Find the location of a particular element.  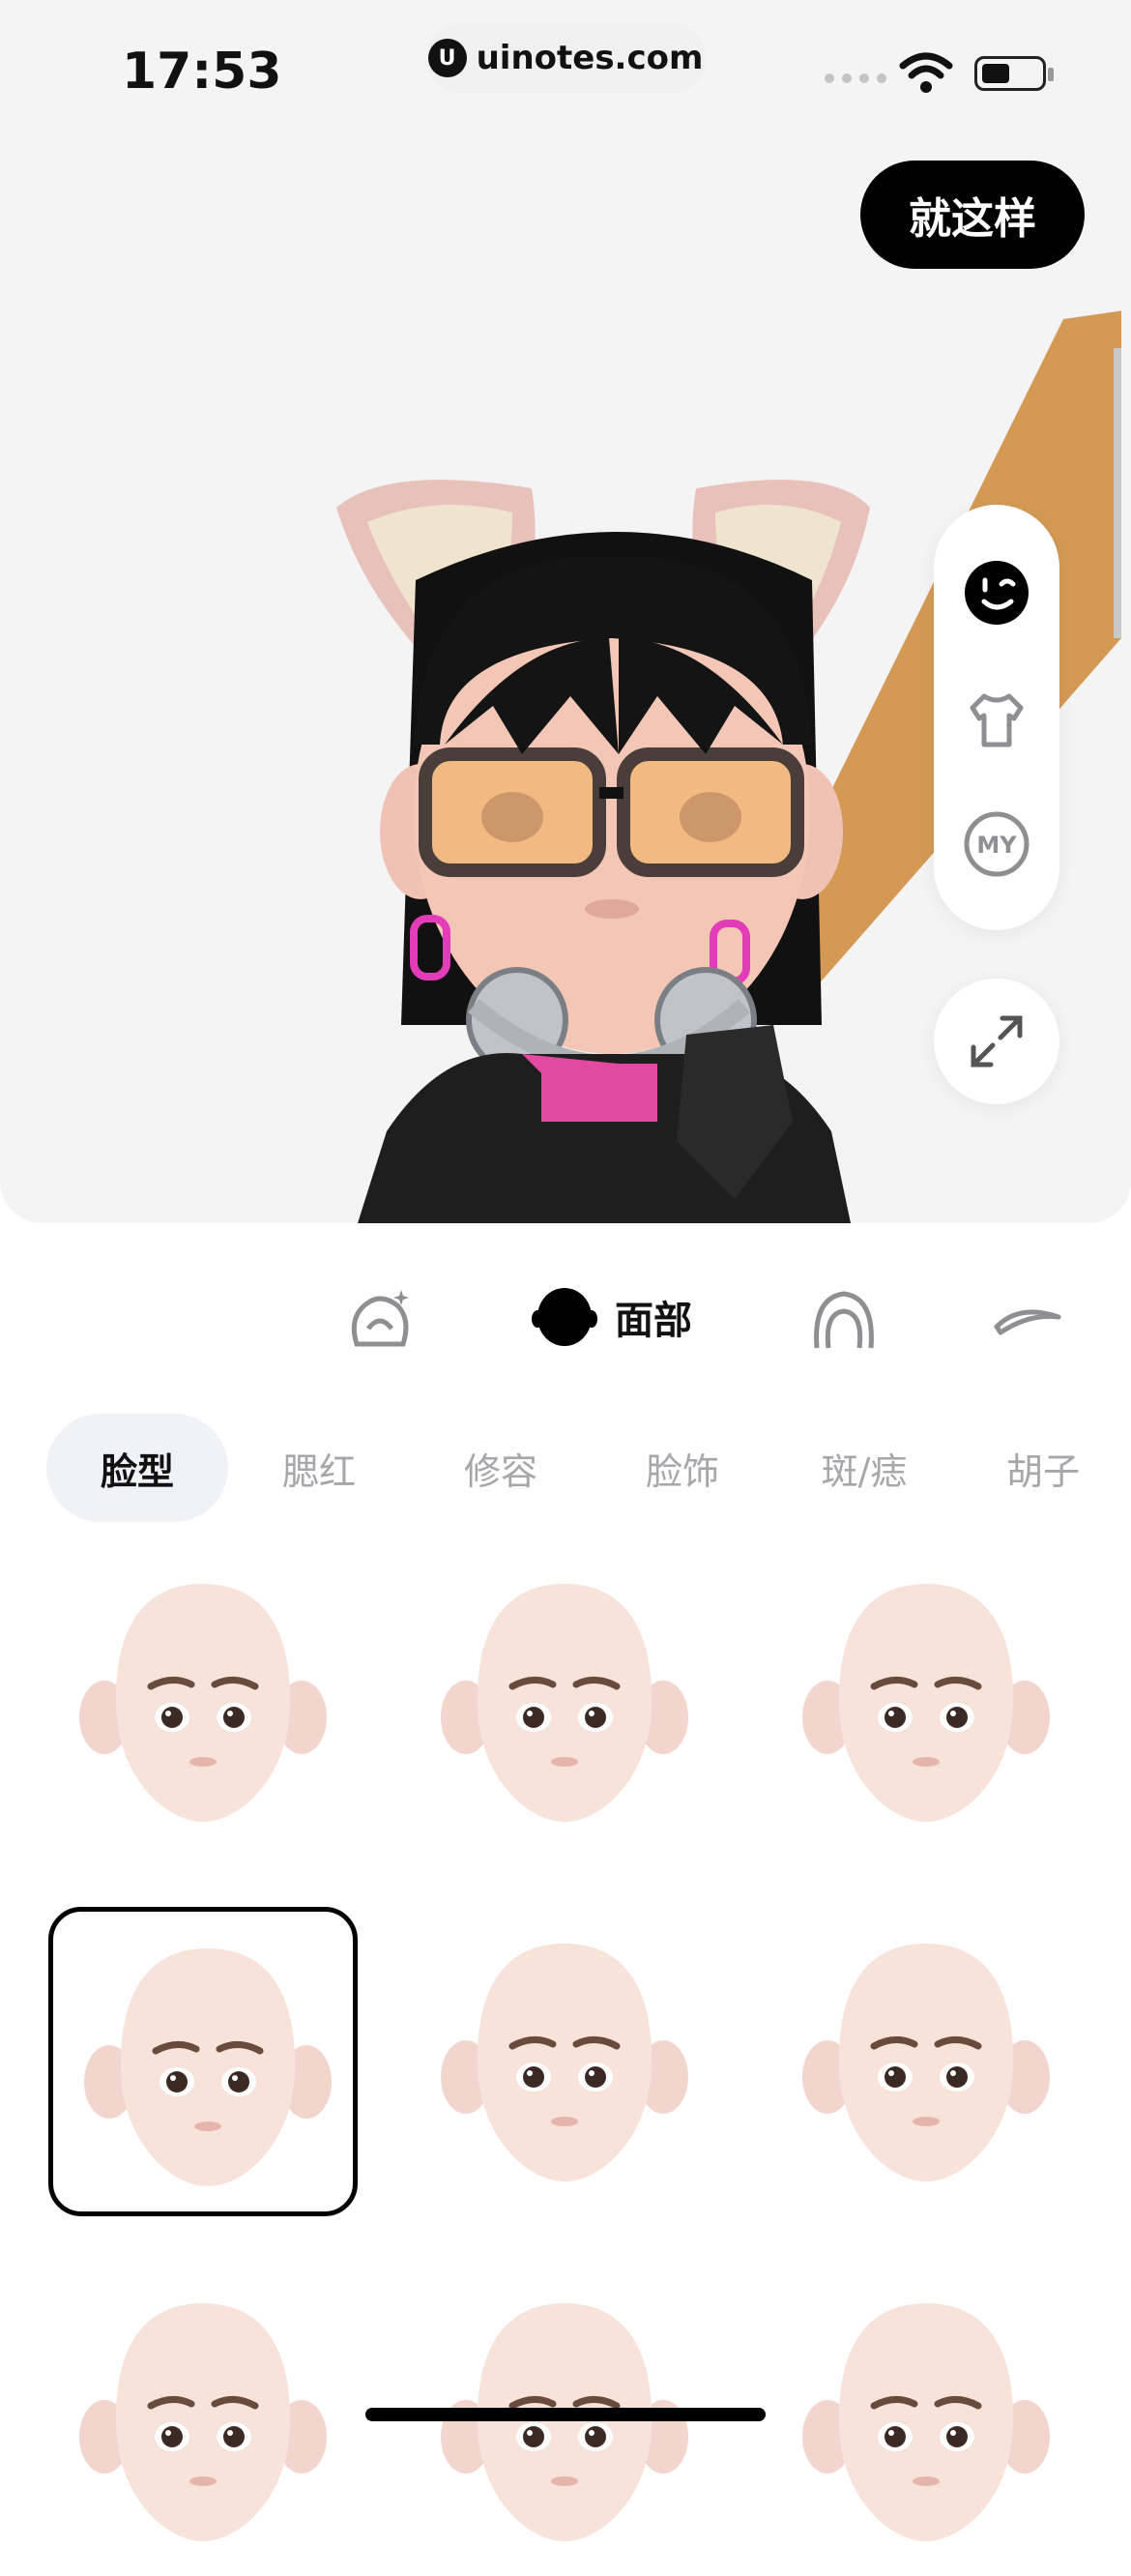

wifi-icon is located at coordinates (926, 72).